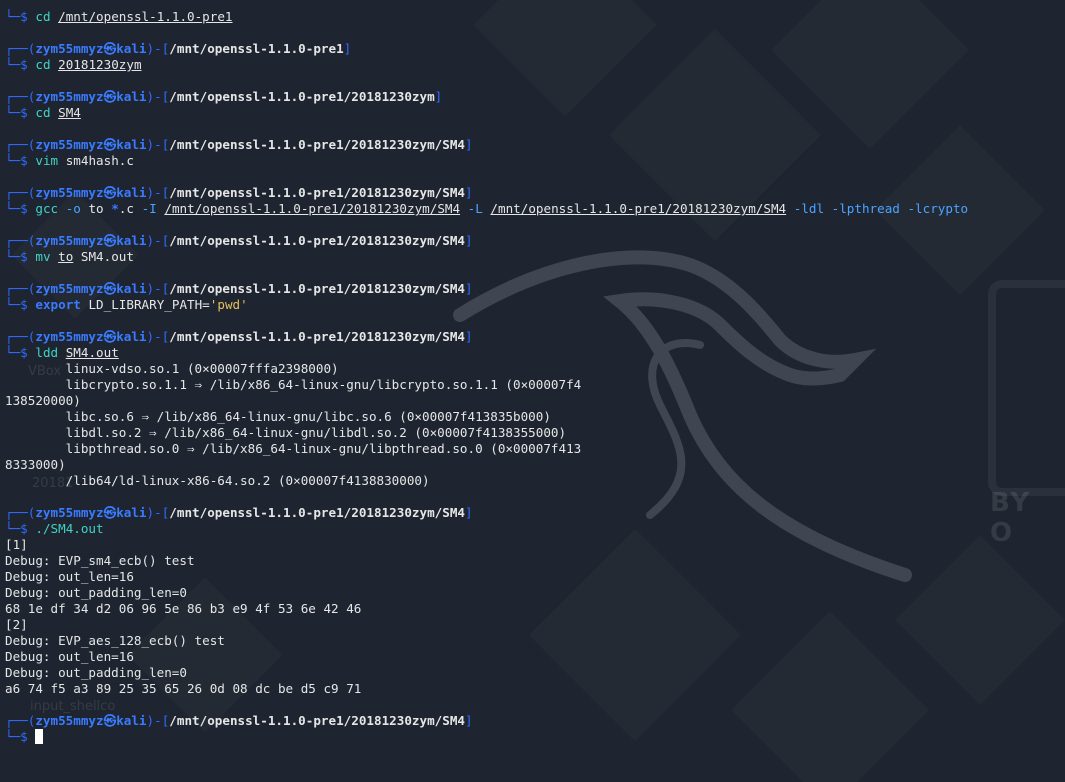 The width and height of the screenshot is (1065, 782). I want to click on command-arg: LD_LIBRARY_PATH=, so click(149, 304).